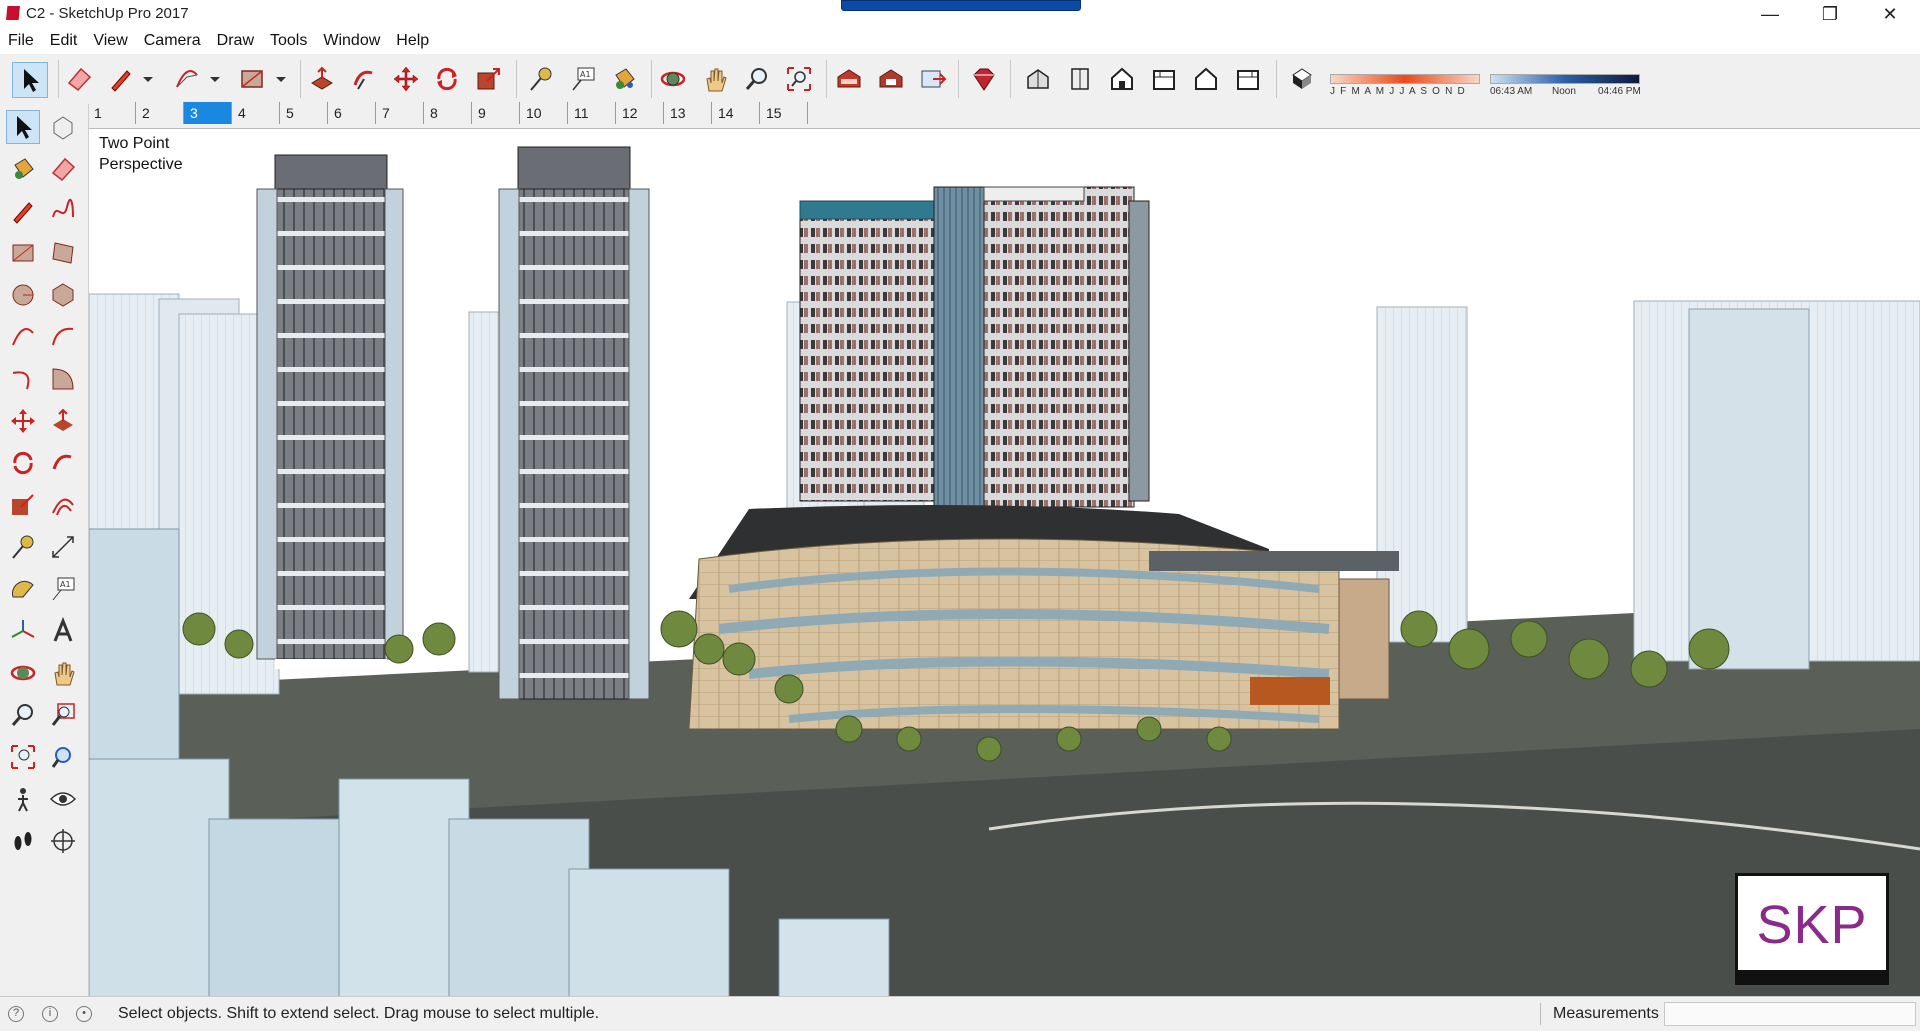 The height and width of the screenshot is (1031, 1920). I want to click on dimension-tool-button, so click(63, 547).